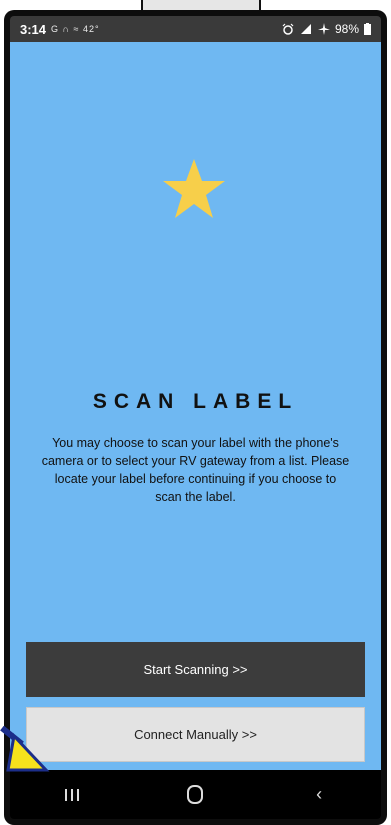 The width and height of the screenshot is (391, 825). Describe the element at coordinates (305, 29) in the screenshot. I see `signal-icon` at that location.